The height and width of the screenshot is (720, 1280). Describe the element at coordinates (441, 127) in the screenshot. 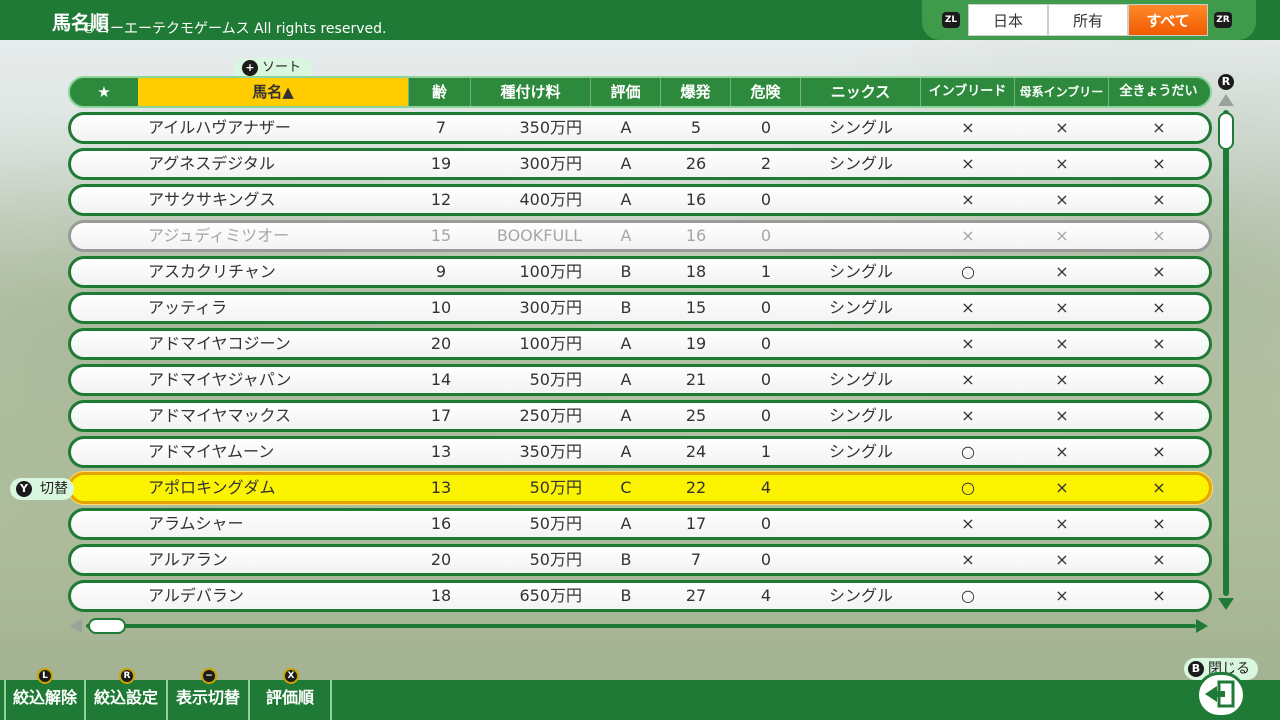

I see `horse-age: 7` at that location.